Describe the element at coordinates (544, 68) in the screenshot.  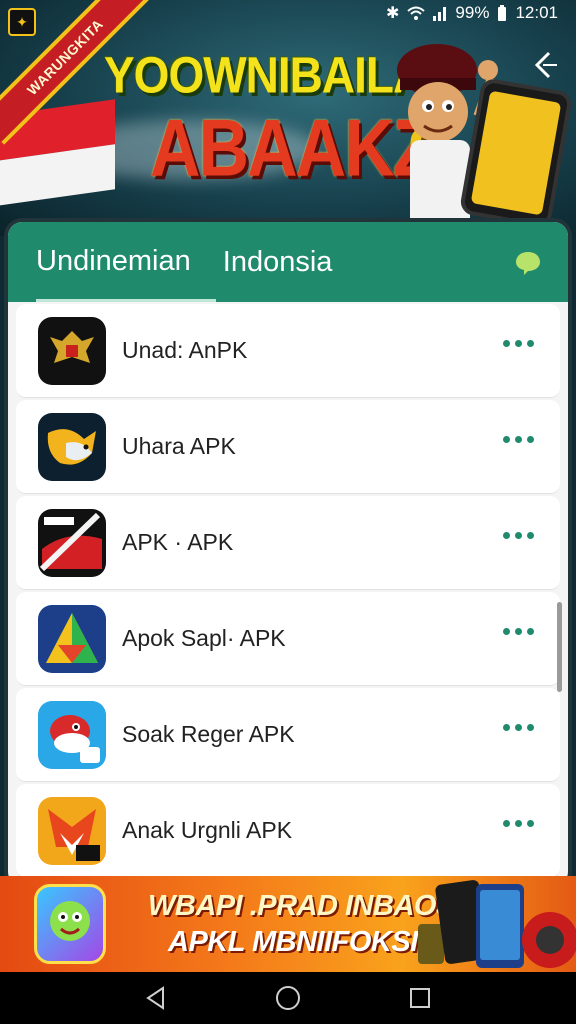
I see `back-chevron-icon` at that location.